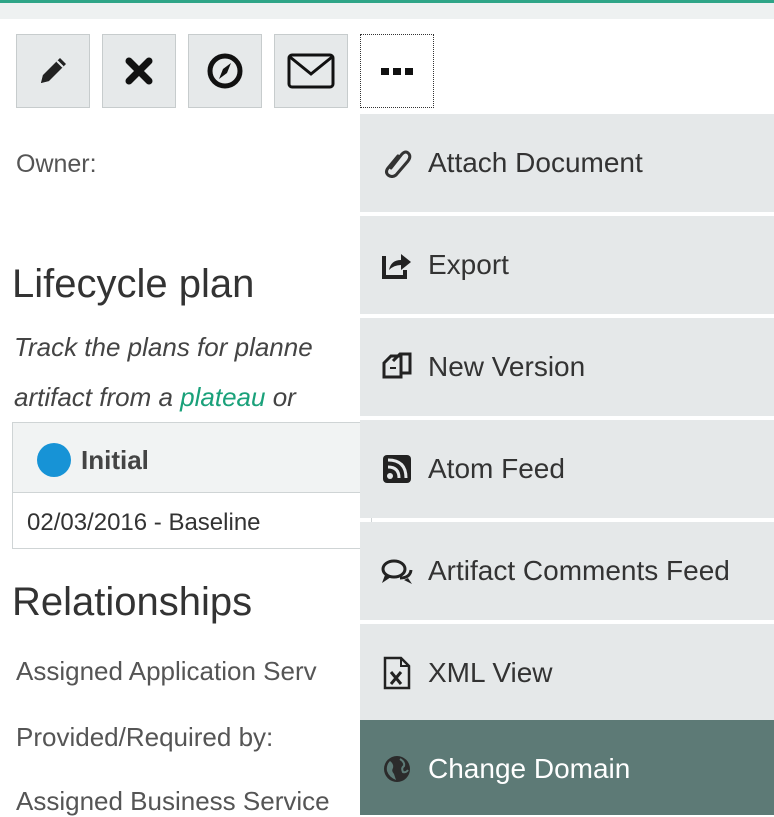  What do you see at coordinates (144, 523) in the screenshot?
I see `lifecycle-row: 02/03/2016 - Baseline` at bounding box center [144, 523].